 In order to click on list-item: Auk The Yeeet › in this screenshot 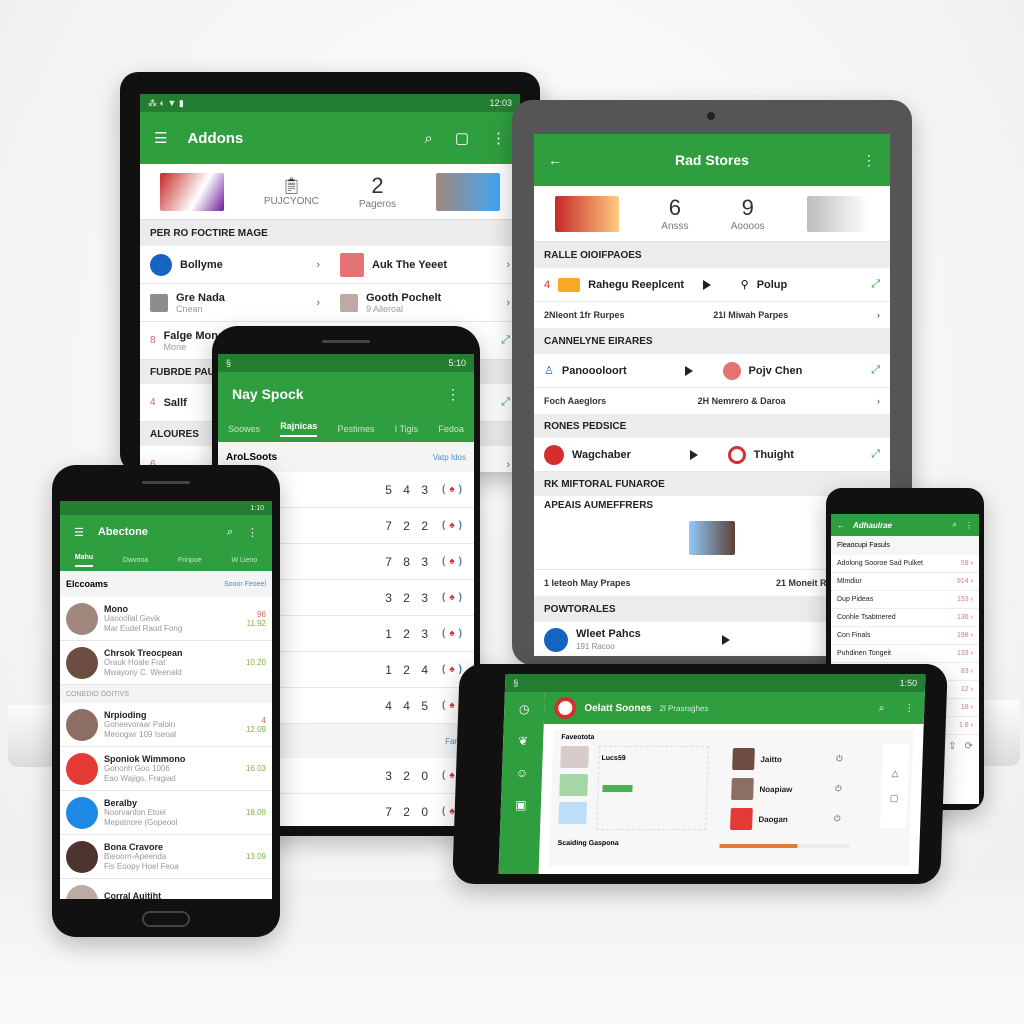, I will do `click(425, 265)`.